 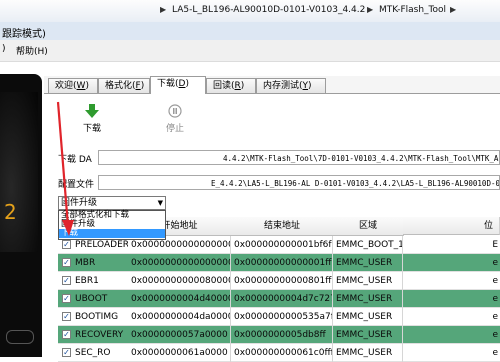 What do you see at coordinates (268, 10) in the screenshot?
I see `breadcrumb-item-folder: LA5-L_BL196-AL90010D-0101-V0103_4.4.2` at bounding box center [268, 10].